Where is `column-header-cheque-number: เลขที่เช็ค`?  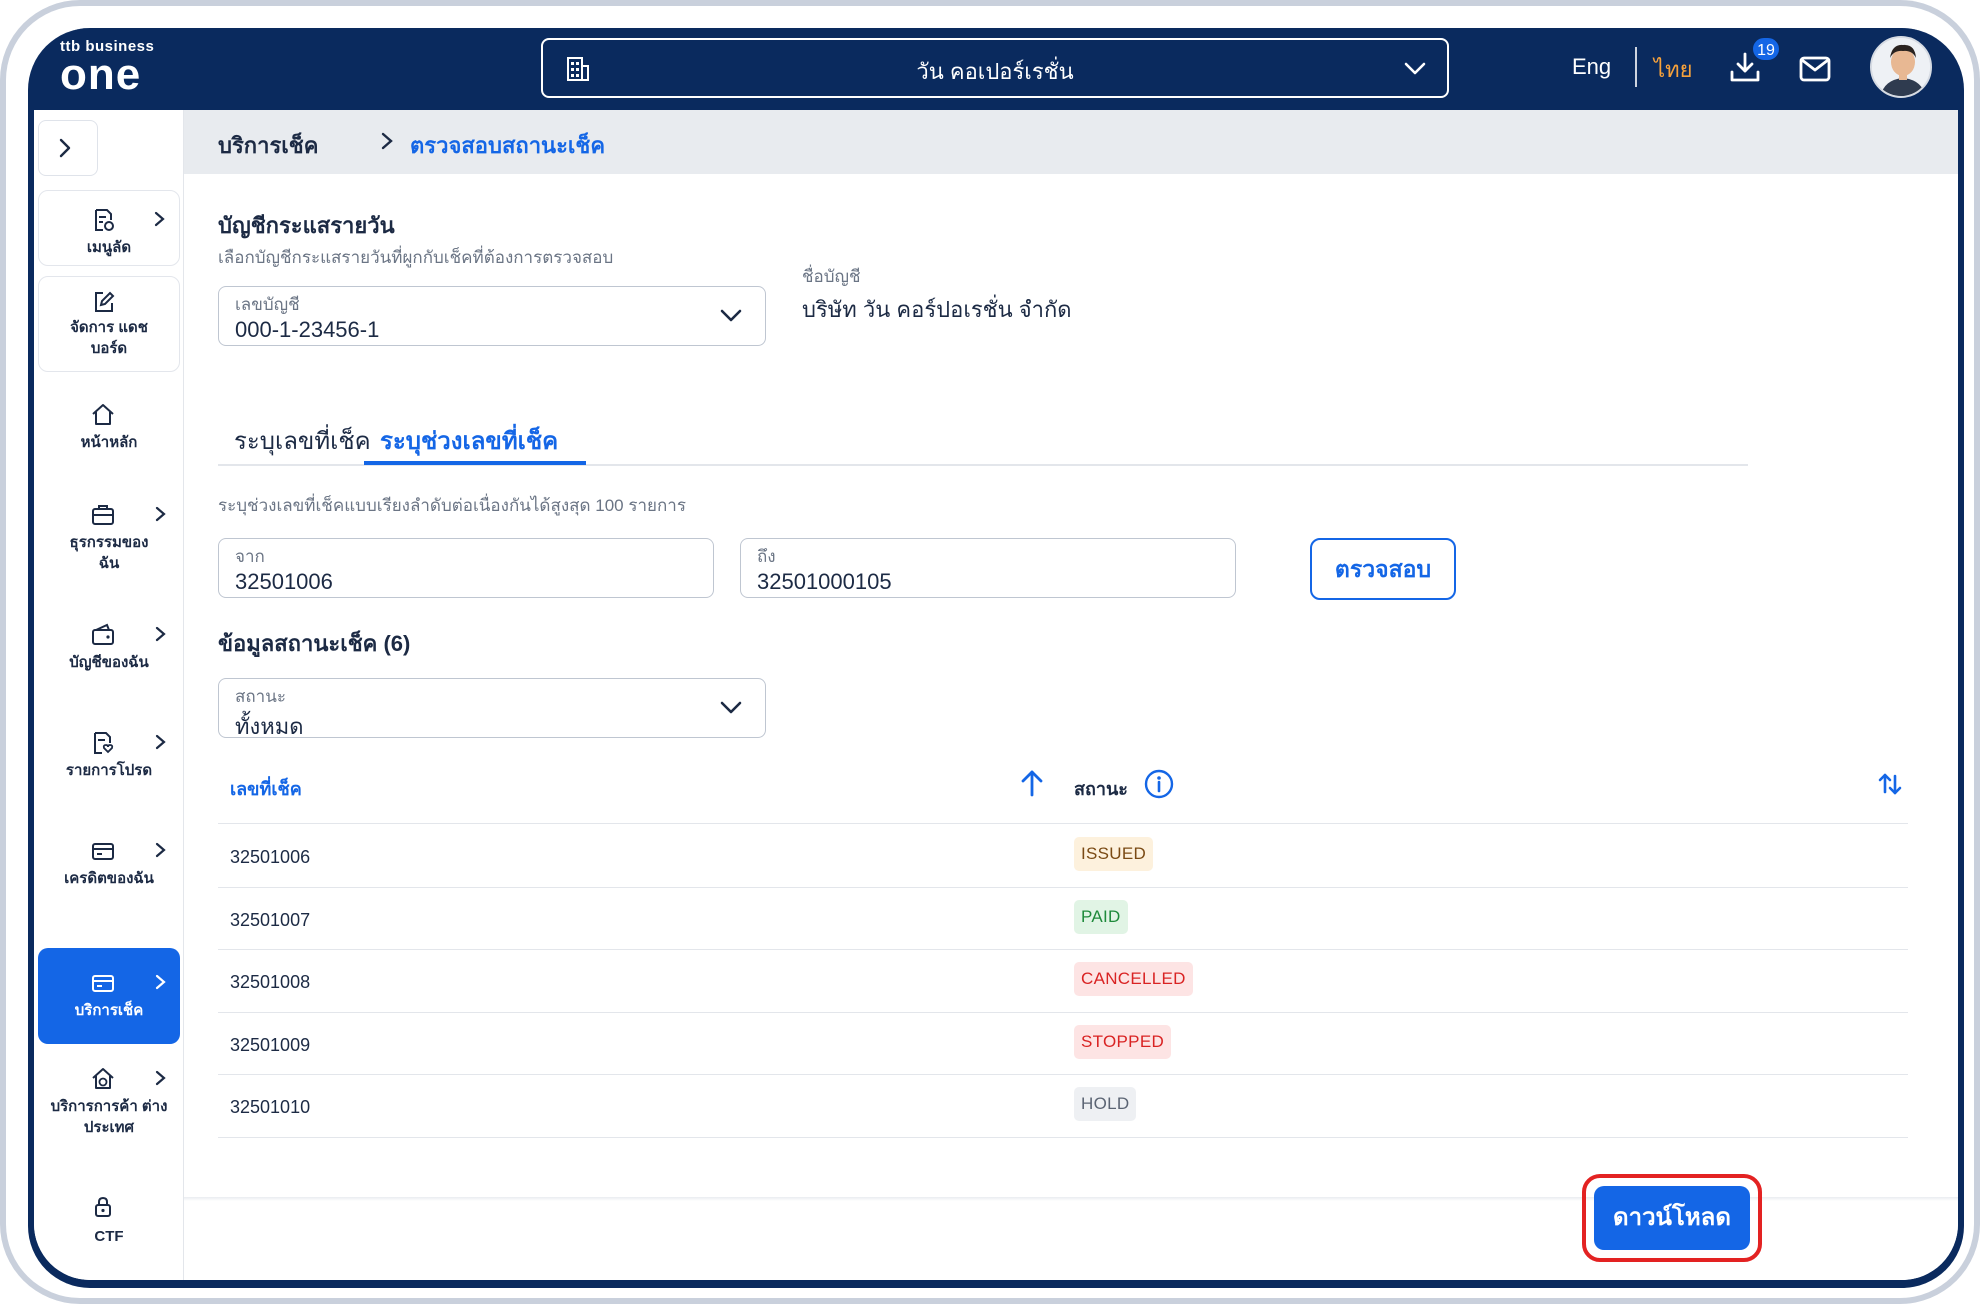 column-header-cheque-number: เลขที่เช็ค is located at coordinates (266, 788).